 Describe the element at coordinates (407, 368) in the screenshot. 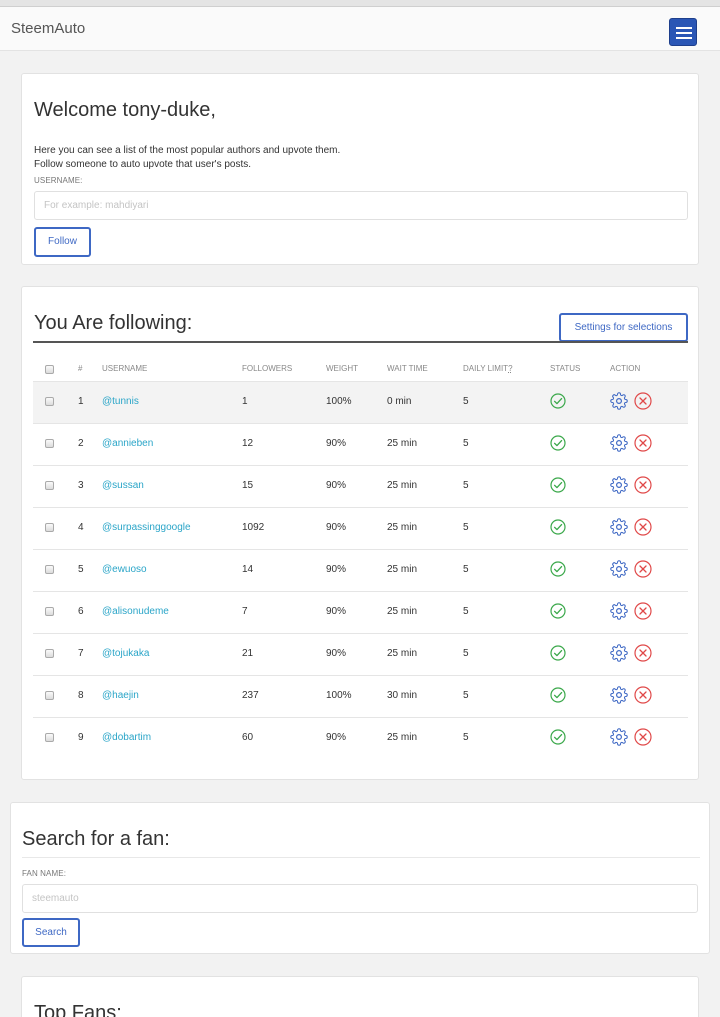

I see `header-wait-time: WAIT TIME` at that location.